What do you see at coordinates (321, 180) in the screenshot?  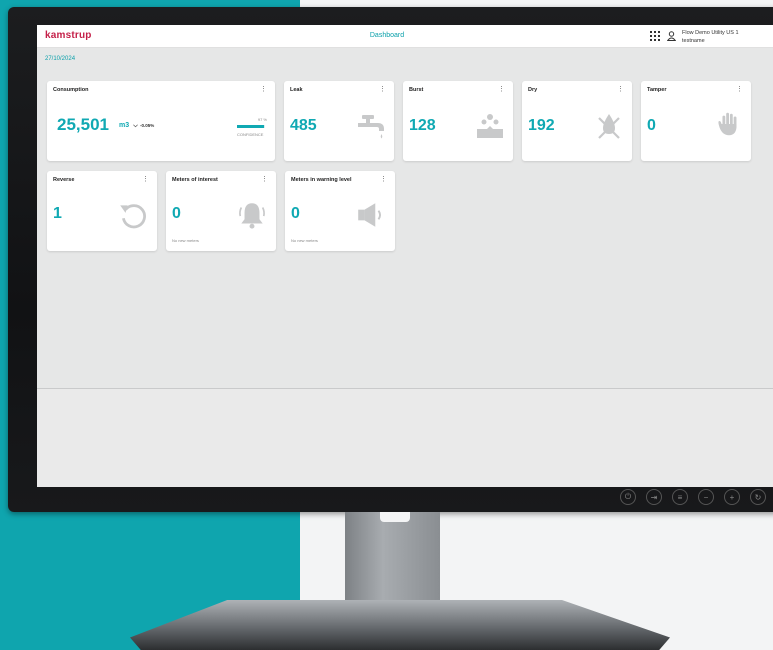 I see `card-title: Meters in warning level` at bounding box center [321, 180].